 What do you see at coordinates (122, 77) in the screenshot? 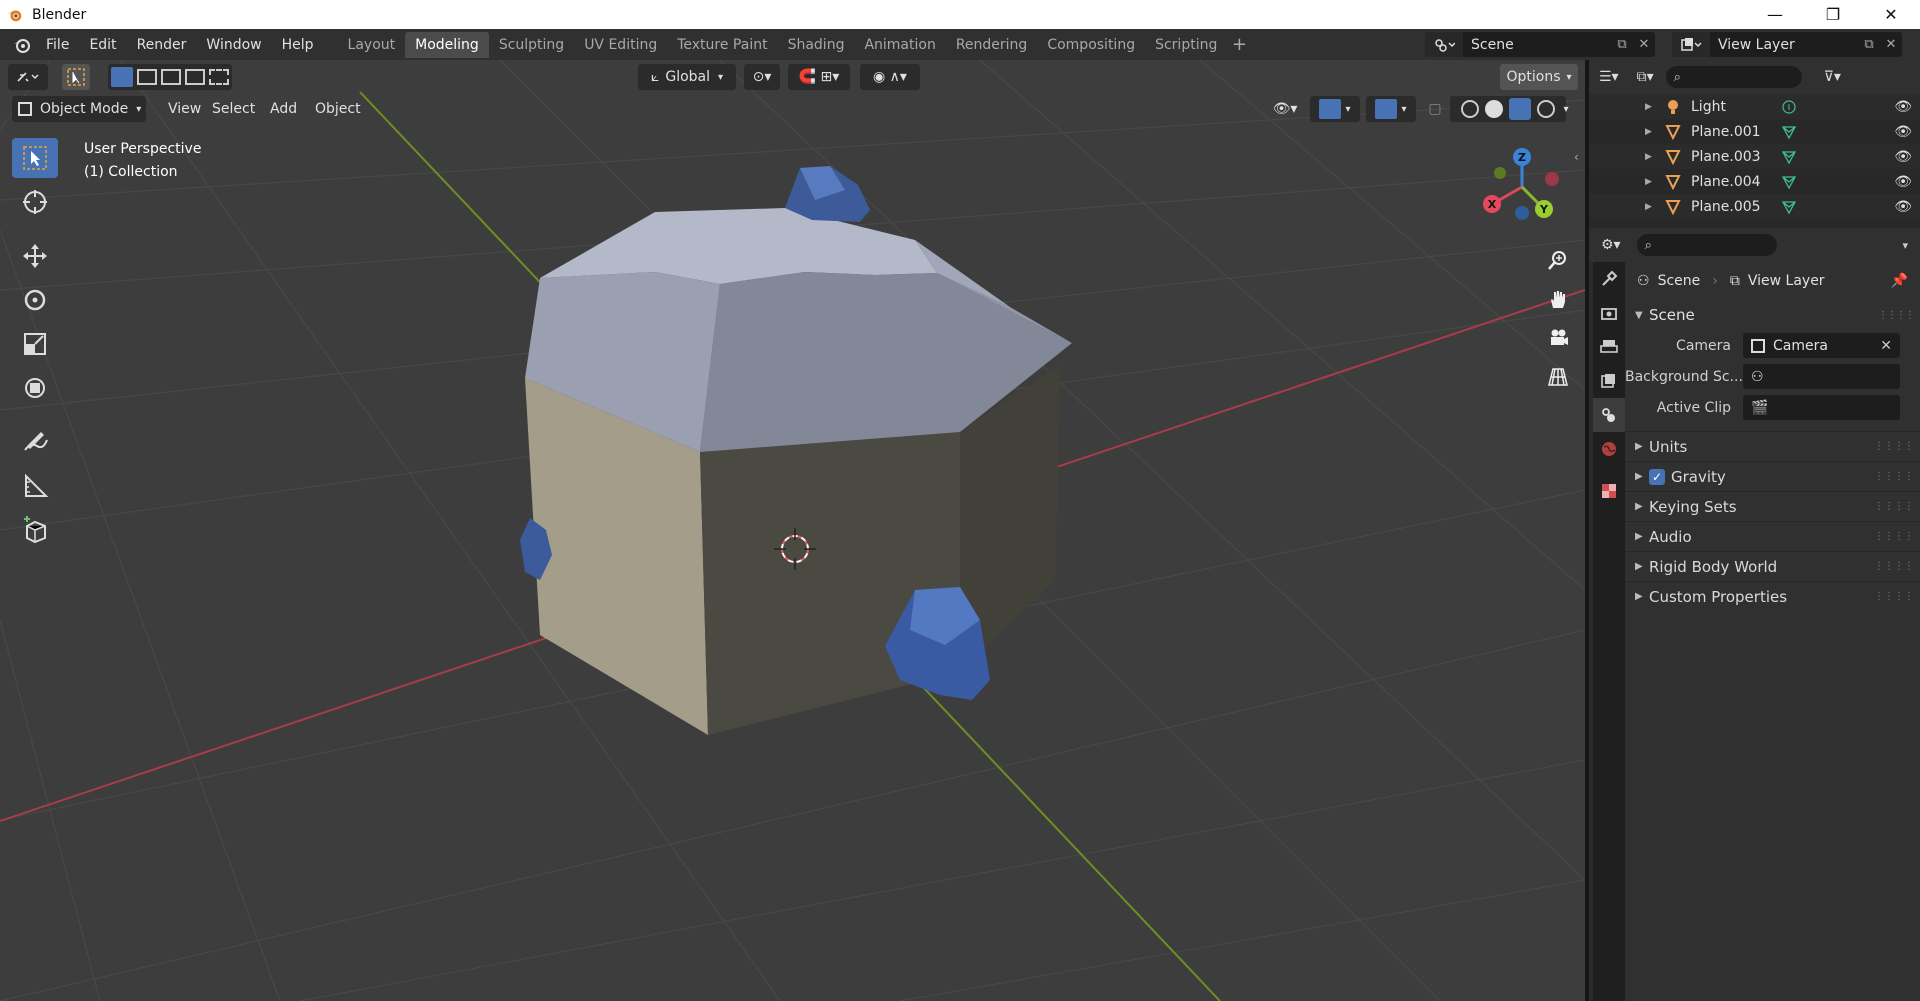
I see `set-selection-icon` at bounding box center [122, 77].